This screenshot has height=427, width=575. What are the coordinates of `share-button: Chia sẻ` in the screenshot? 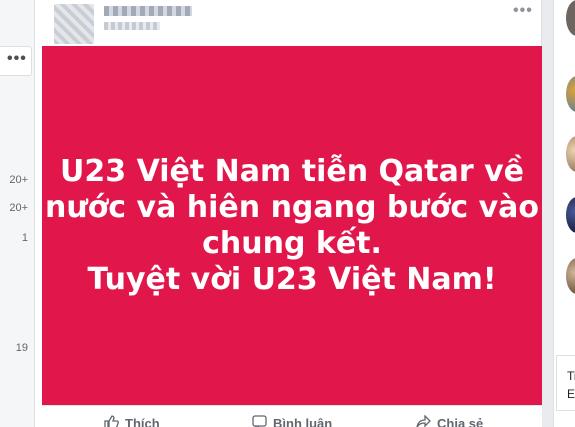 It's located at (450, 420).